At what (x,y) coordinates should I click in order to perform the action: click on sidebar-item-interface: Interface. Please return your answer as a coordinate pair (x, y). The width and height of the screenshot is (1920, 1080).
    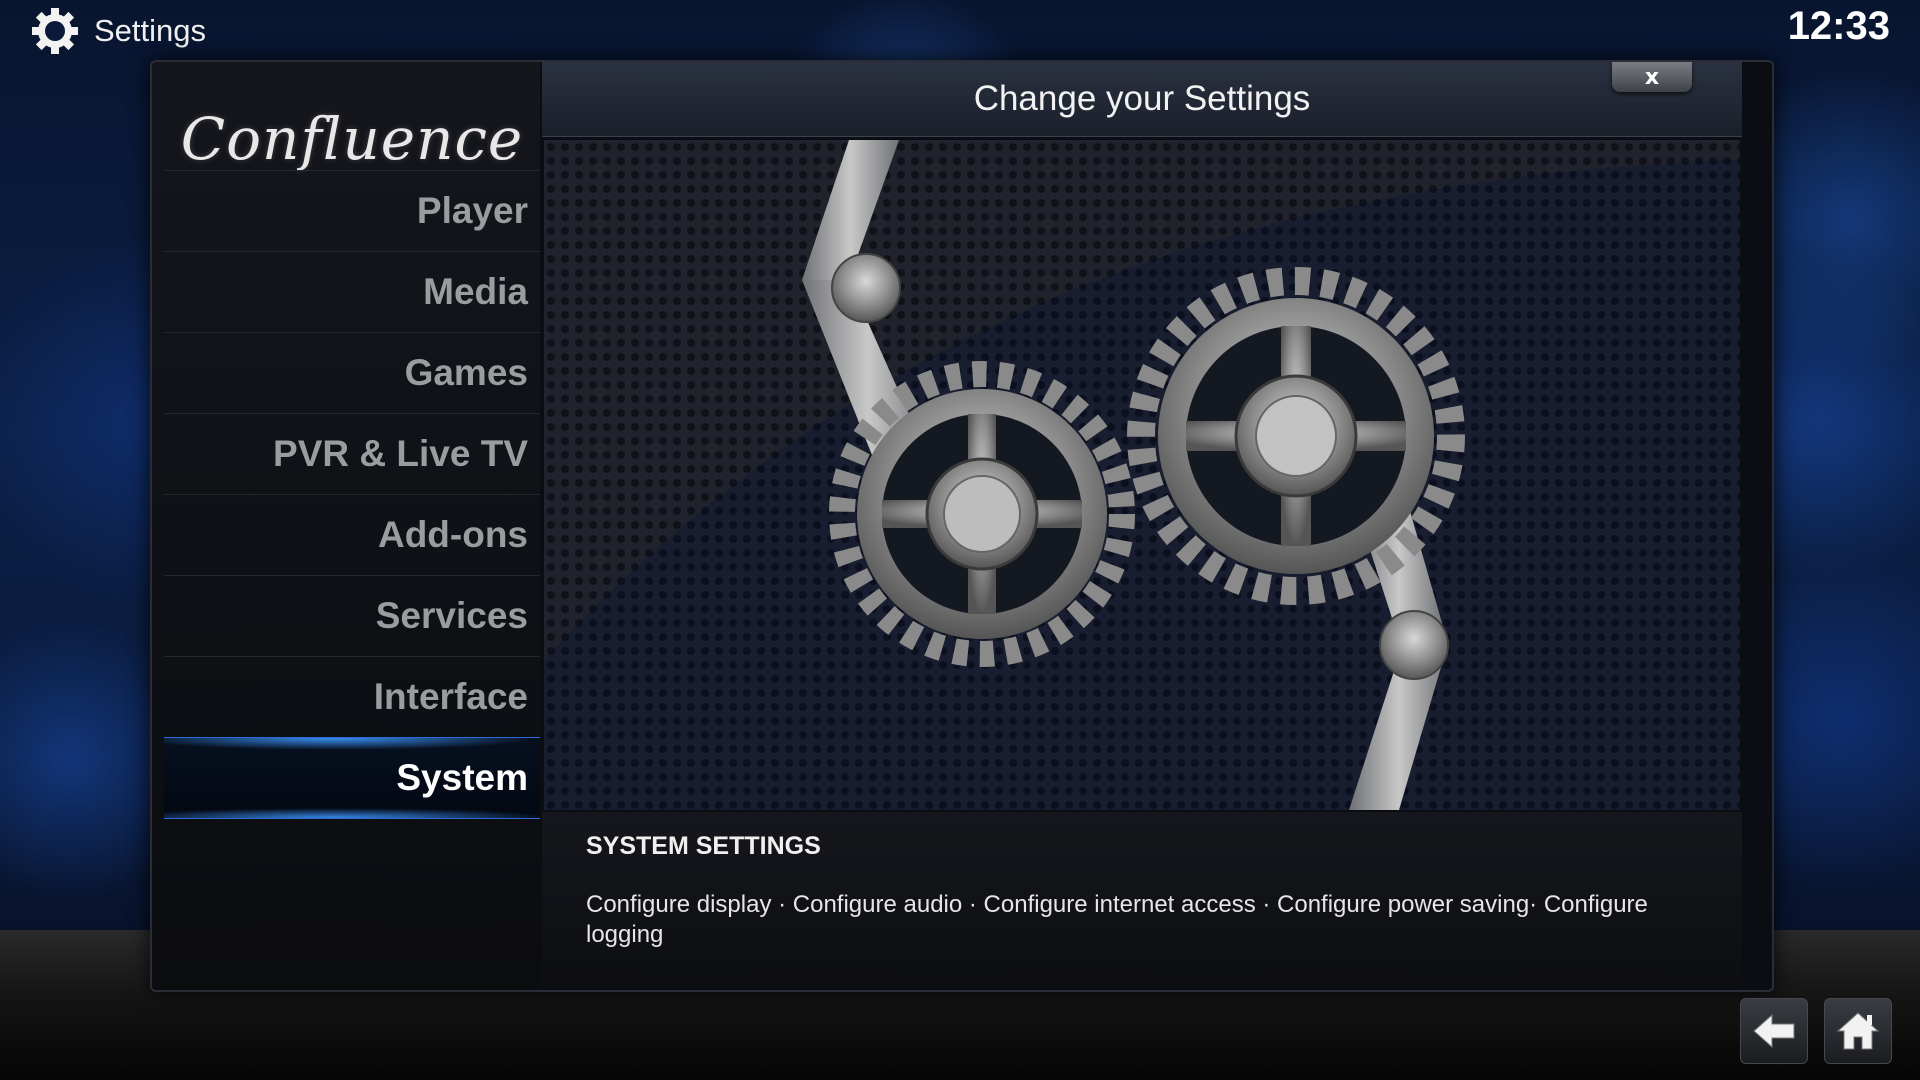
    Looking at the image, I should click on (352, 696).